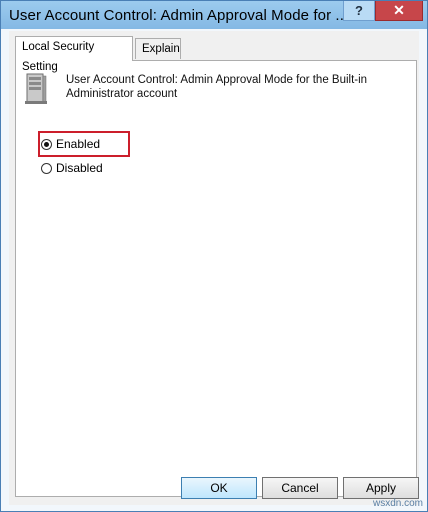 This screenshot has width=428, height=512. What do you see at coordinates (397, 503) in the screenshot?
I see `watermark-text: wsxdn.com` at bounding box center [397, 503].